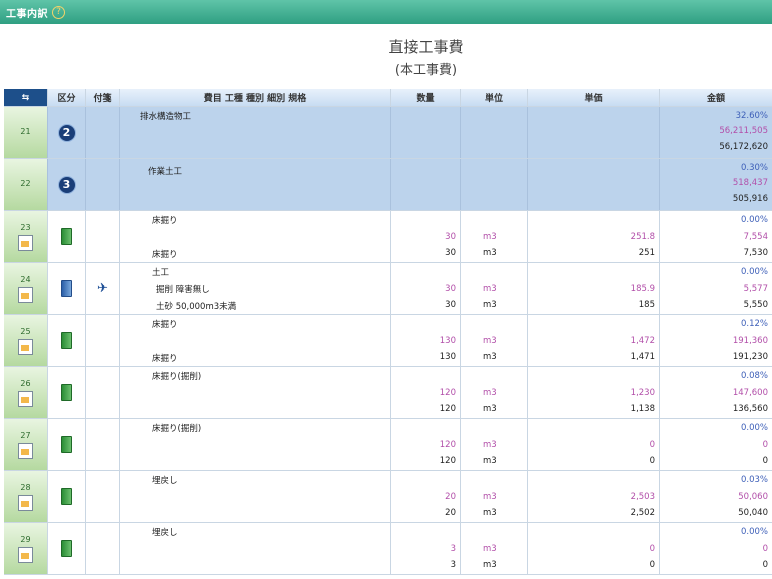  Describe the element at coordinates (165, 359) in the screenshot. I see `item-spec: 床掘り` at that location.